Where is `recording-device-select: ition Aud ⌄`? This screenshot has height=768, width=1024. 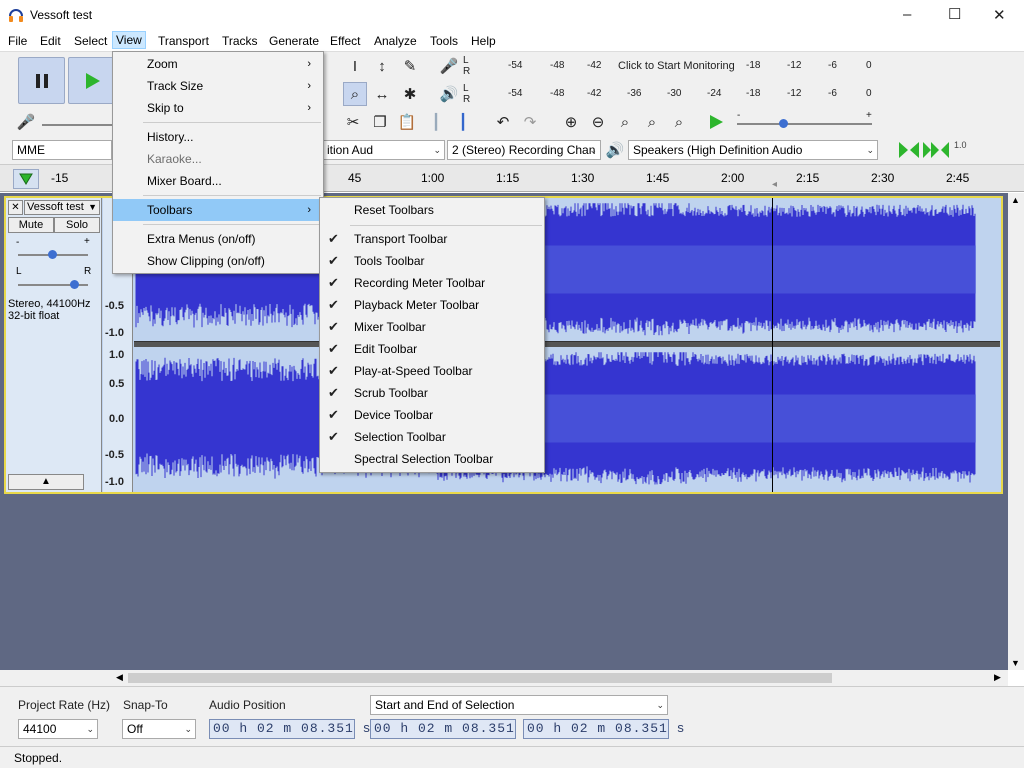
recording-device-select: ition Aud ⌄ is located at coordinates (384, 150).